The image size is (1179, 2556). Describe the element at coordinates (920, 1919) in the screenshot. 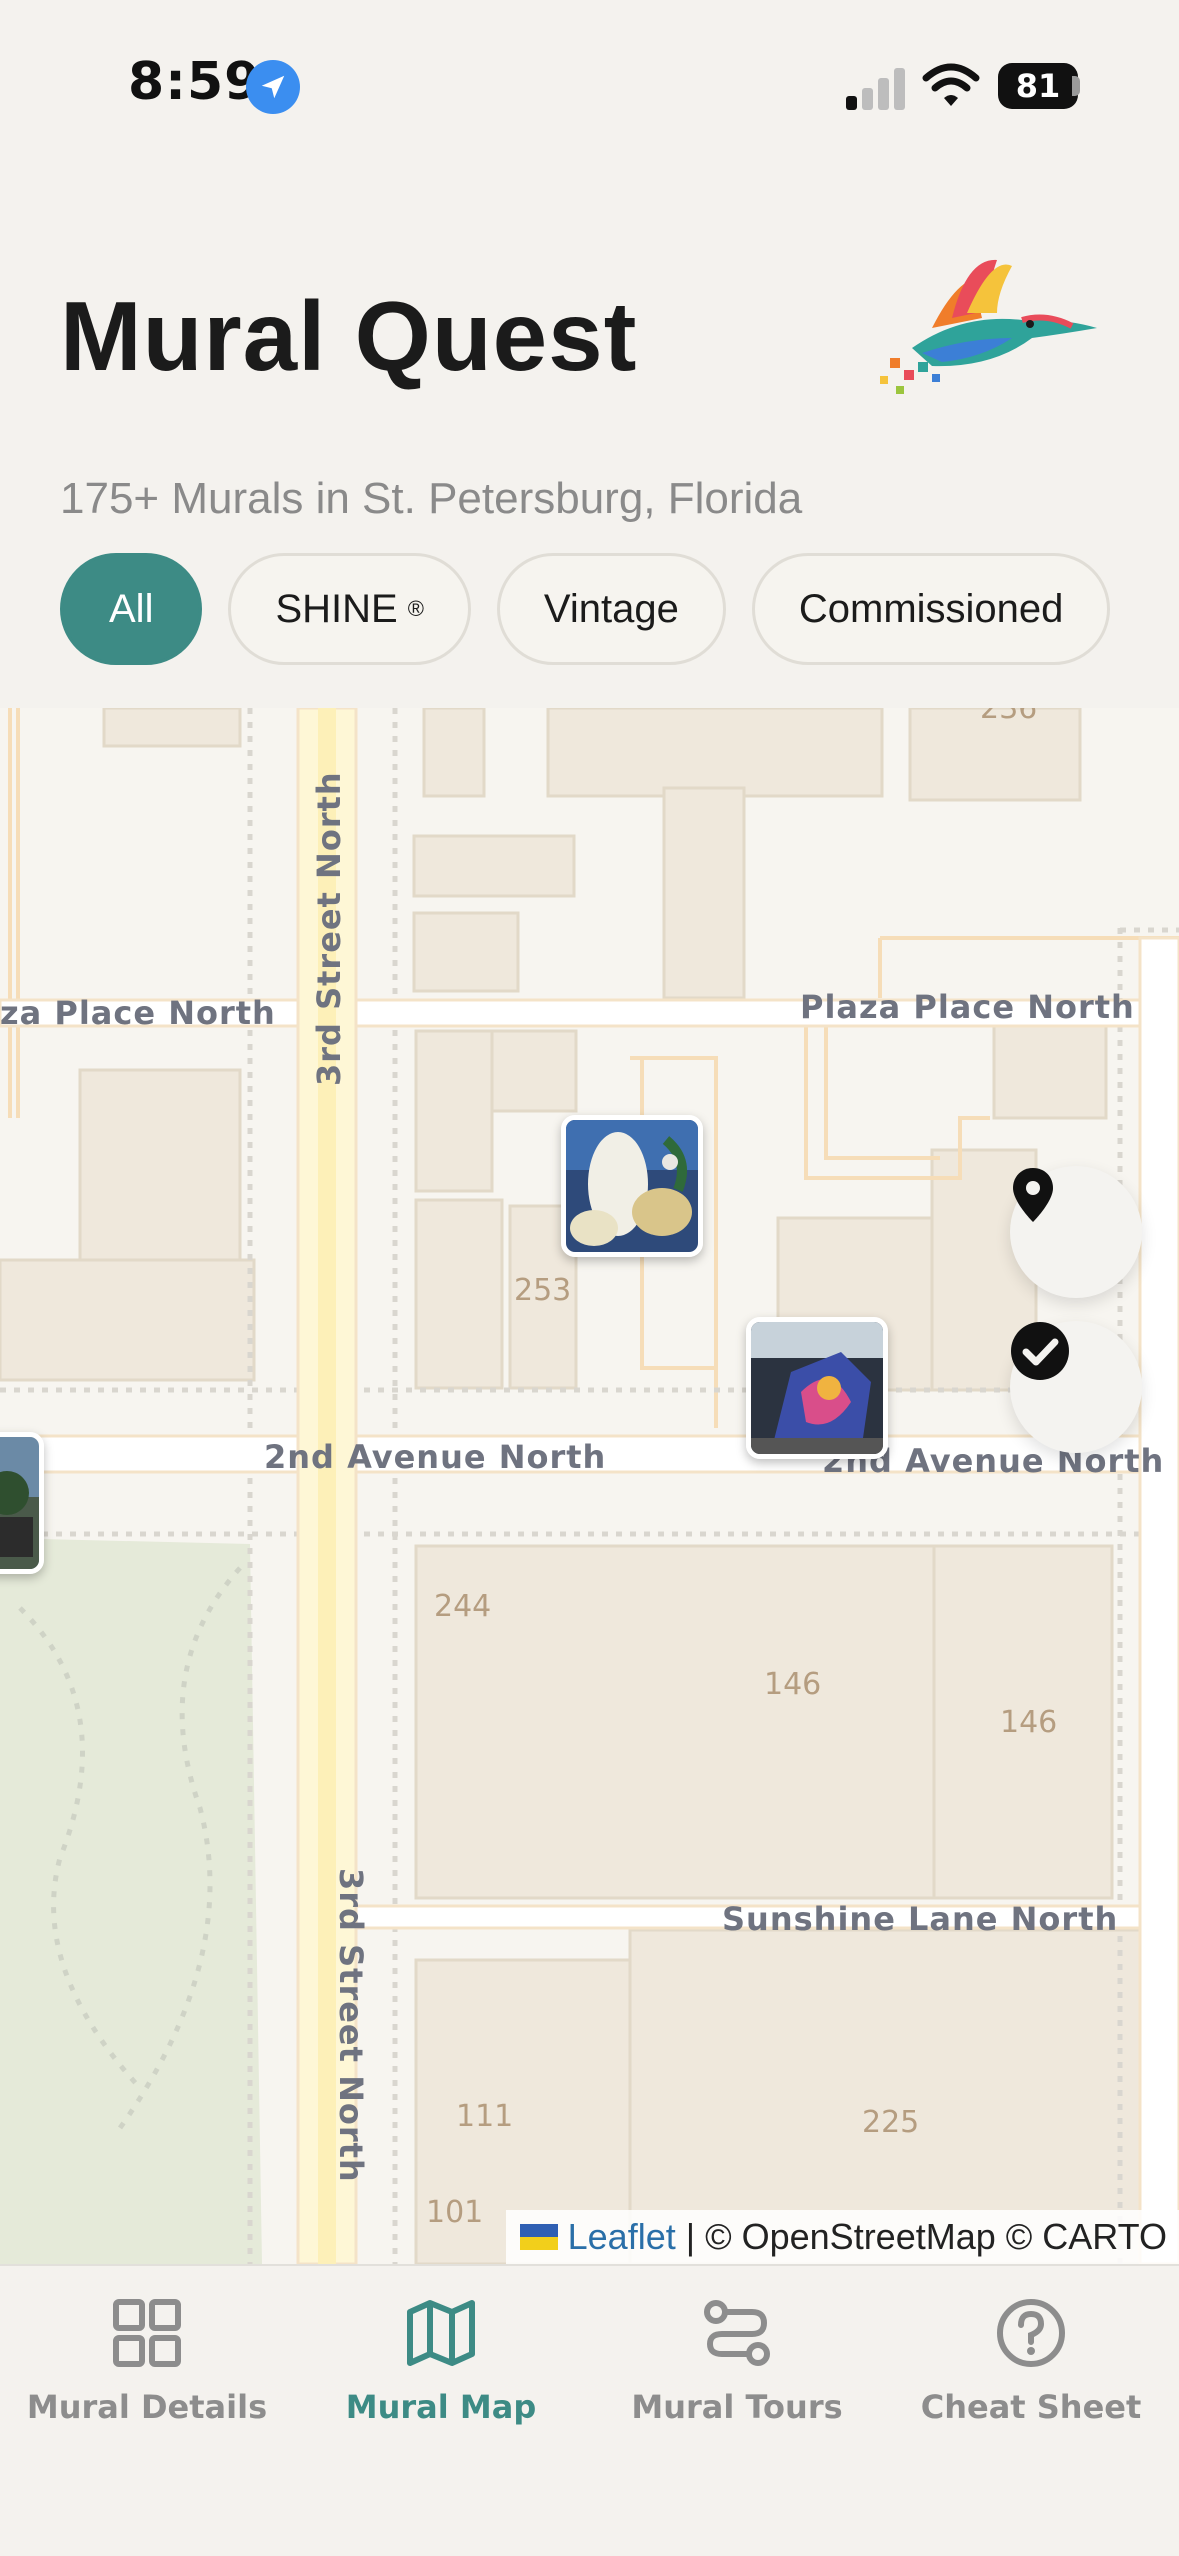

I see `street-label-sunshine: Sunshine Lane North` at that location.